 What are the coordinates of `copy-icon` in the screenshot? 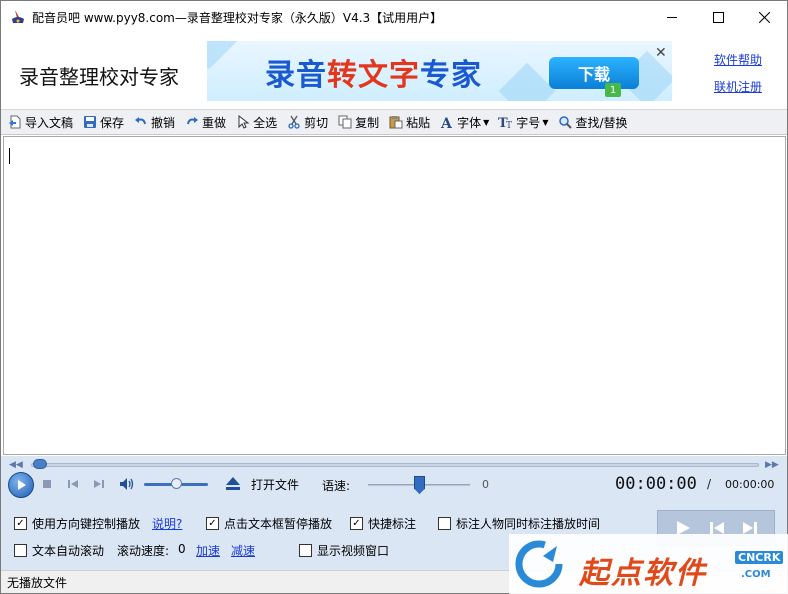 It's located at (345, 122).